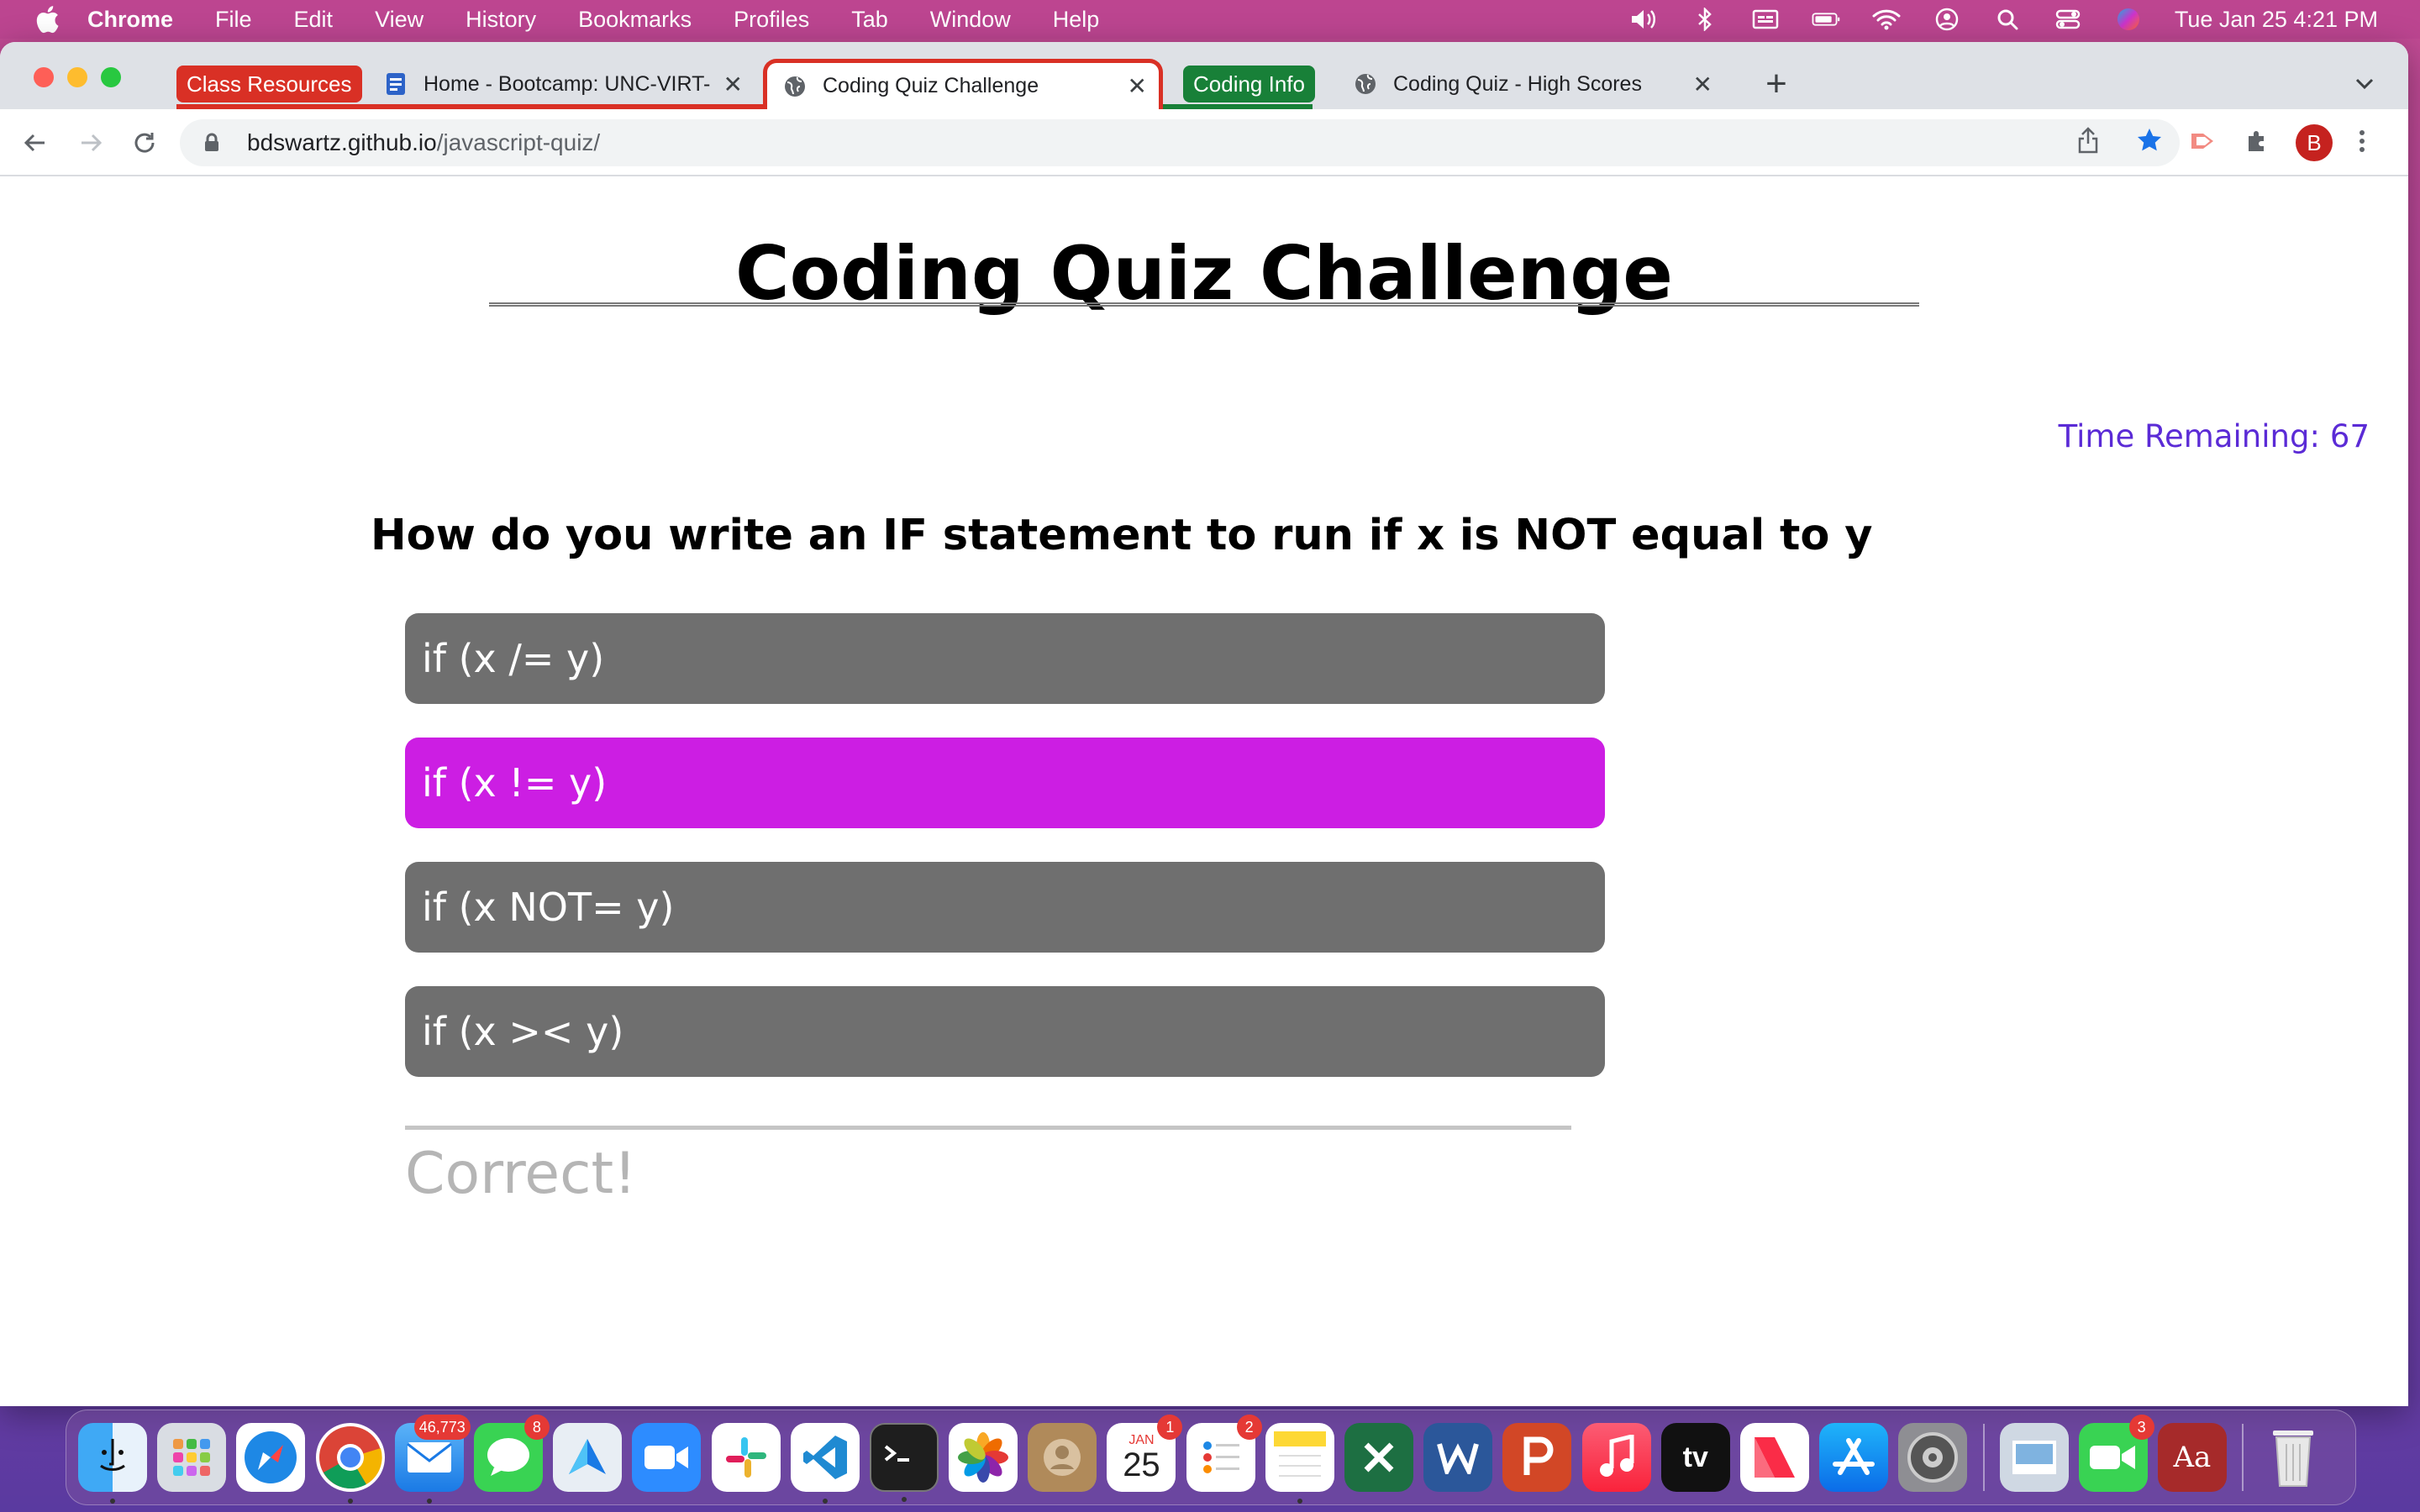  I want to click on preview-icon, so click(2034, 1457).